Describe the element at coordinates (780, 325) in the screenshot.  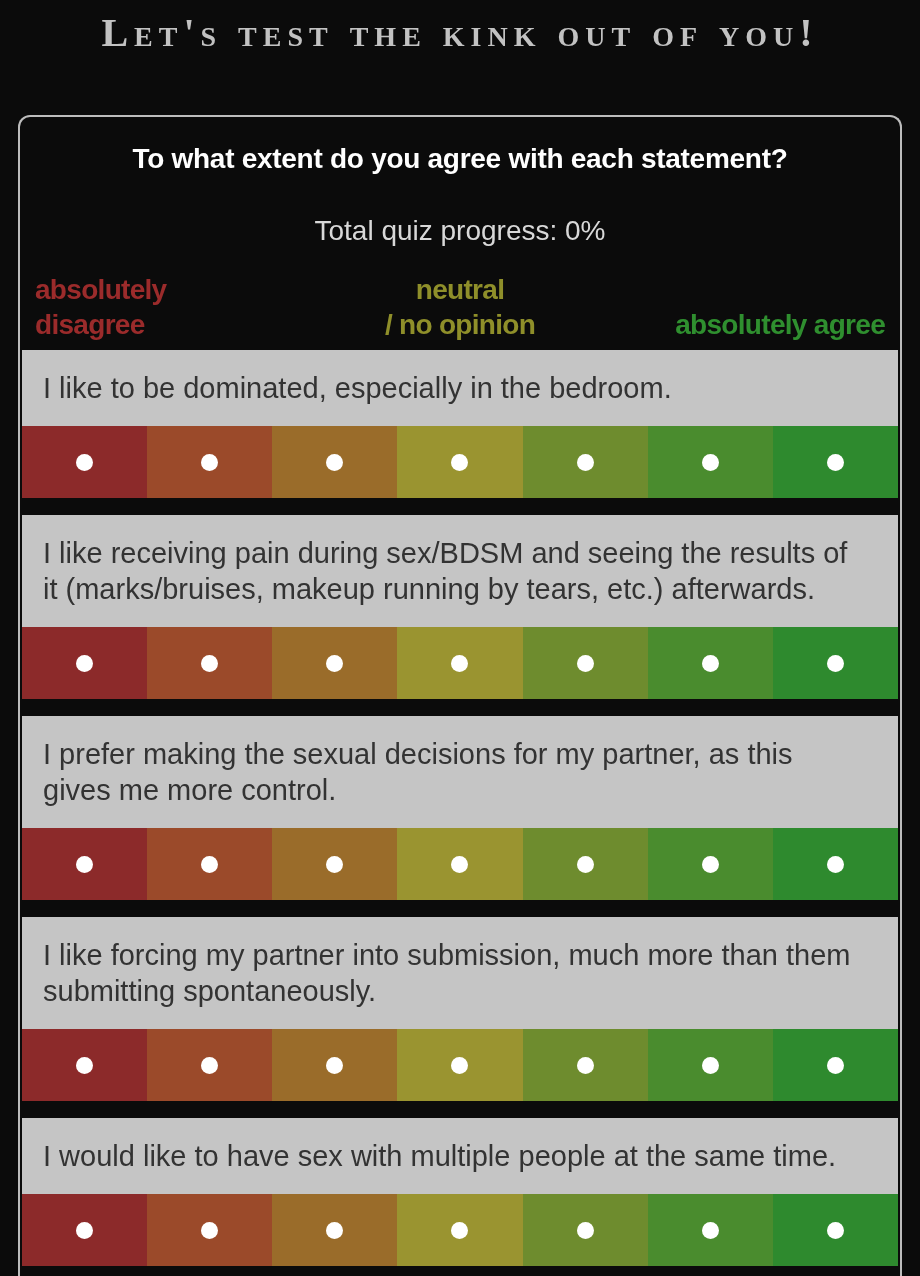
I see `scale-label: absolutely agree` at that location.